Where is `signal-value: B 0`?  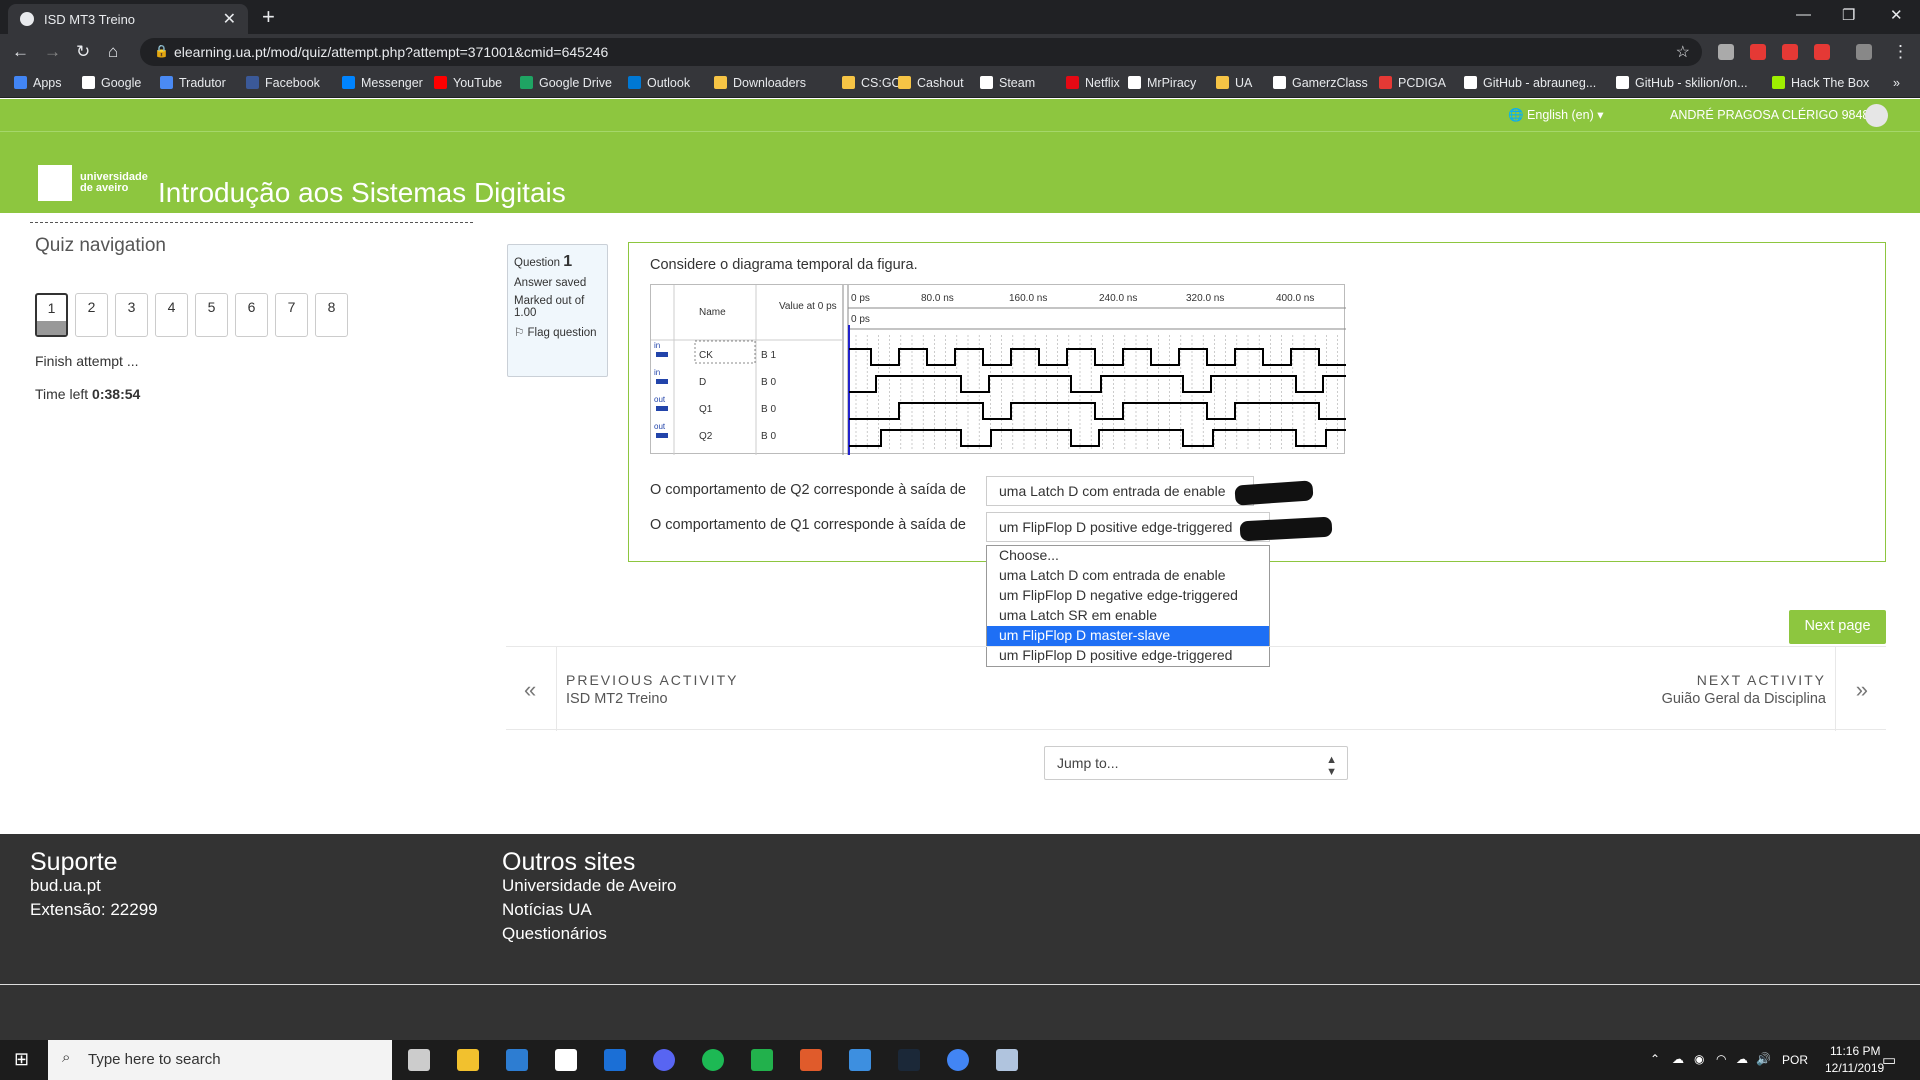 signal-value: B 0 is located at coordinates (768, 409).